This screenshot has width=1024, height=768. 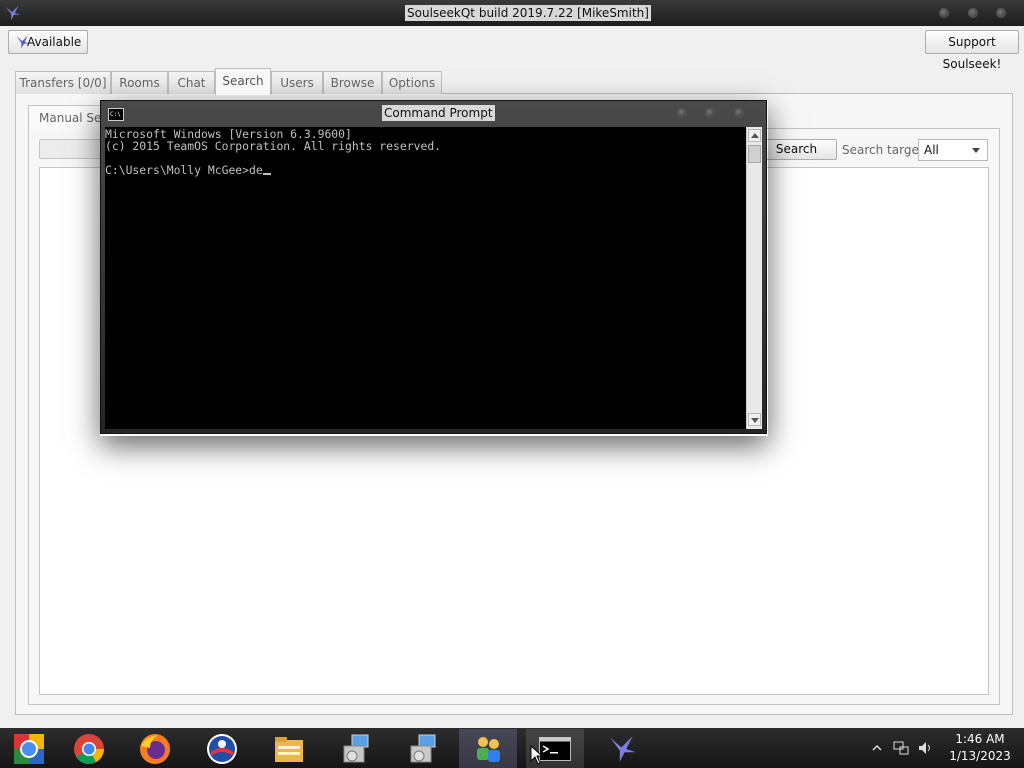 I want to click on taskbar-chrome-app-launcher, so click(x=29, y=748).